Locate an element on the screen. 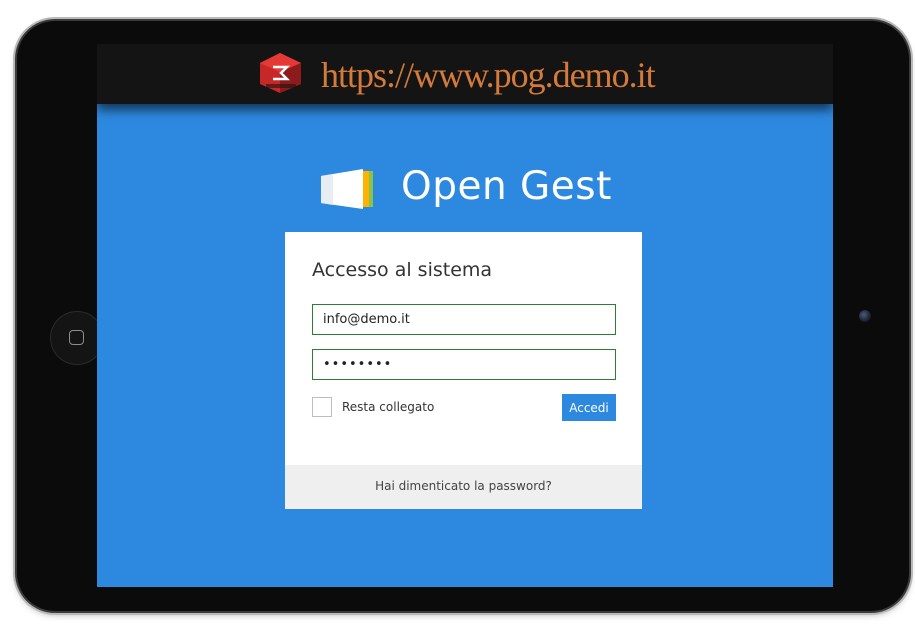 The image size is (915, 631). login-title: Accesso al sistema is located at coordinates (402, 270).